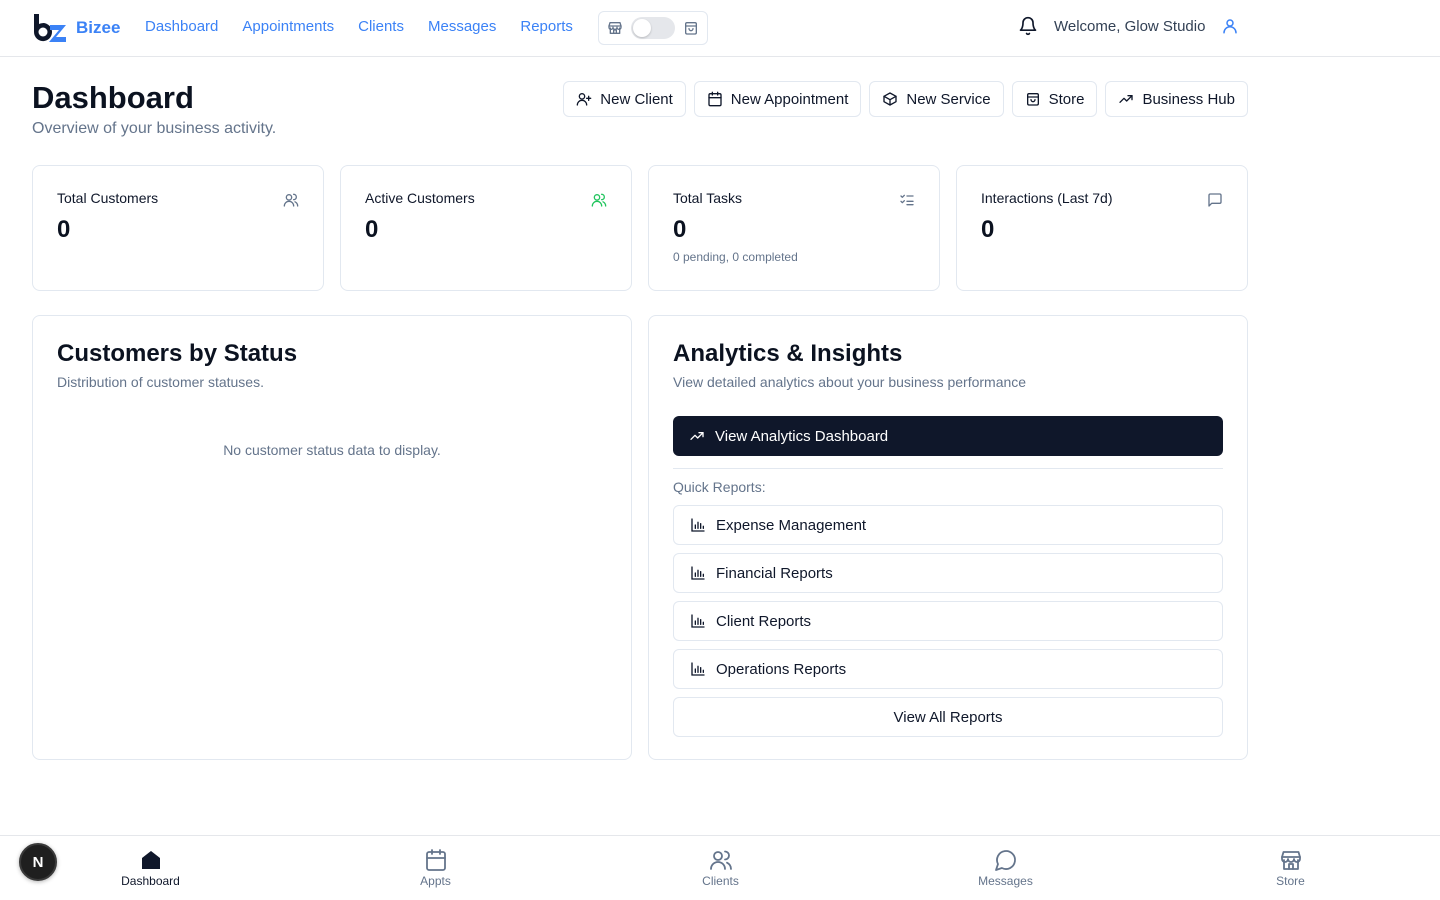 This screenshot has height=900, width=1440. What do you see at coordinates (791, 525) in the screenshot?
I see `report-label: Expense Management` at bounding box center [791, 525].